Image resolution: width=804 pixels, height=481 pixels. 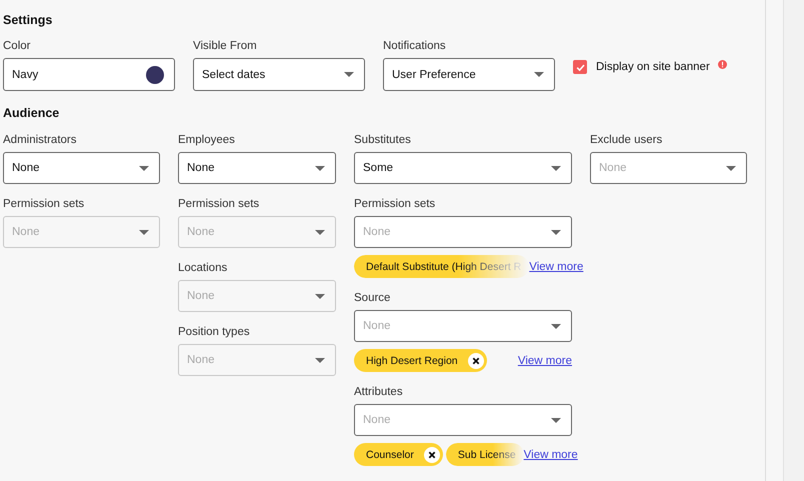 What do you see at coordinates (279, 74) in the screenshot?
I see `dropdown: Select dates` at bounding box center [279, 74].